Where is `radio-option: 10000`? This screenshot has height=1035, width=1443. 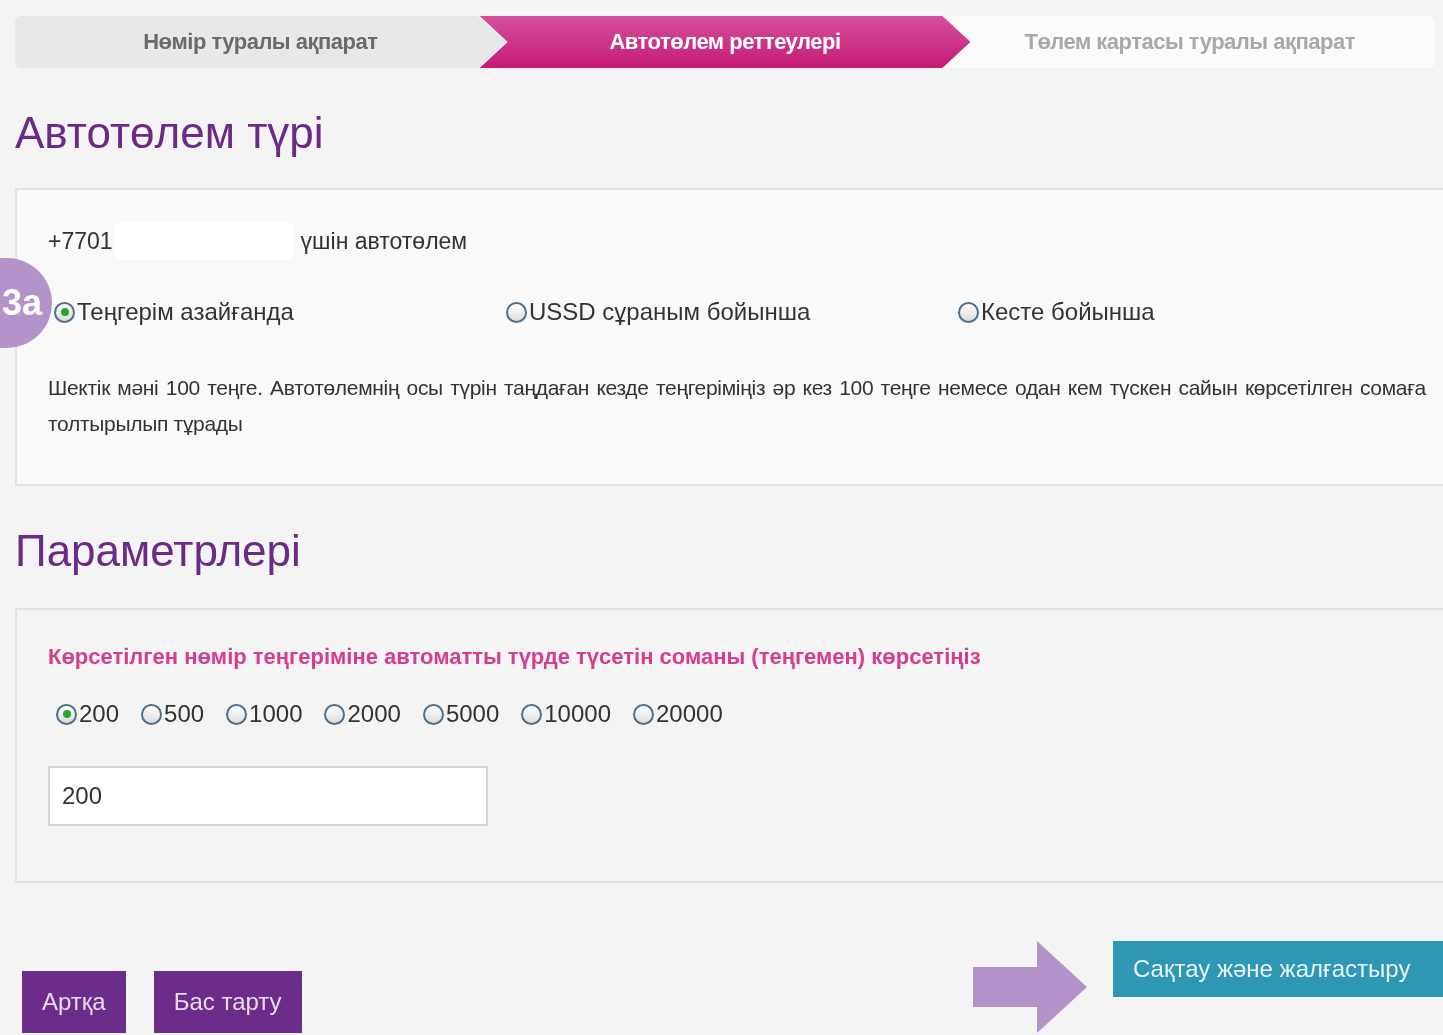 radio-option: 10000 is located at coordinates (566, 714).